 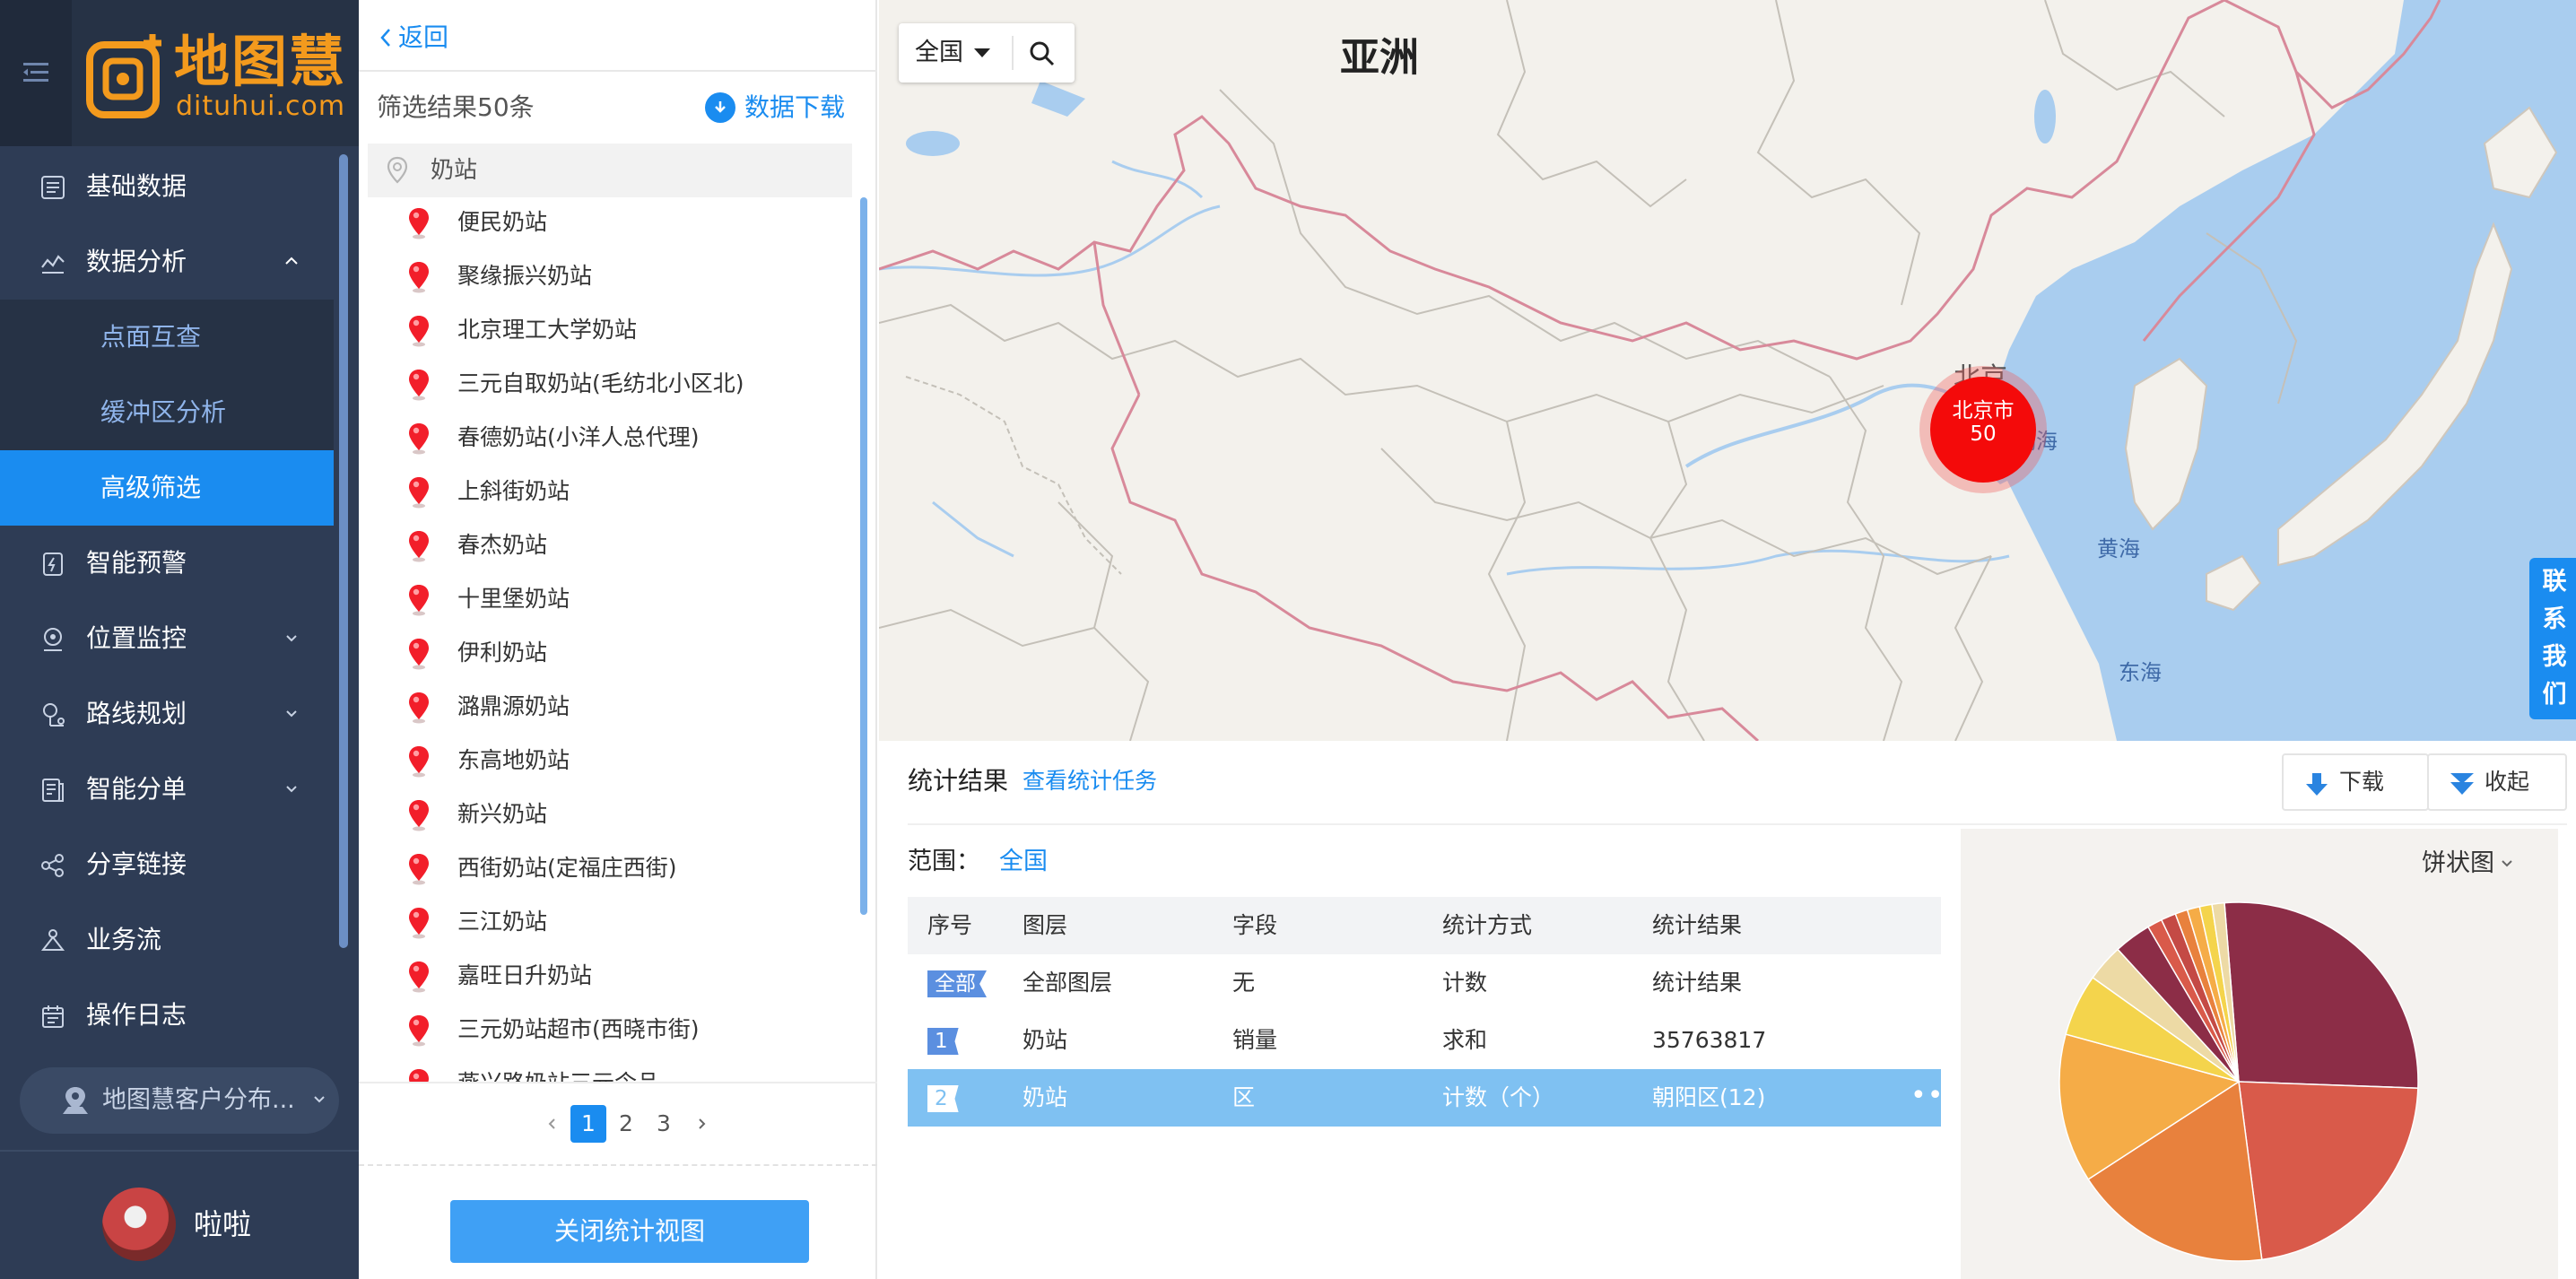 I want to click on row-index-cell: 2, so click(x=943, y=1098).